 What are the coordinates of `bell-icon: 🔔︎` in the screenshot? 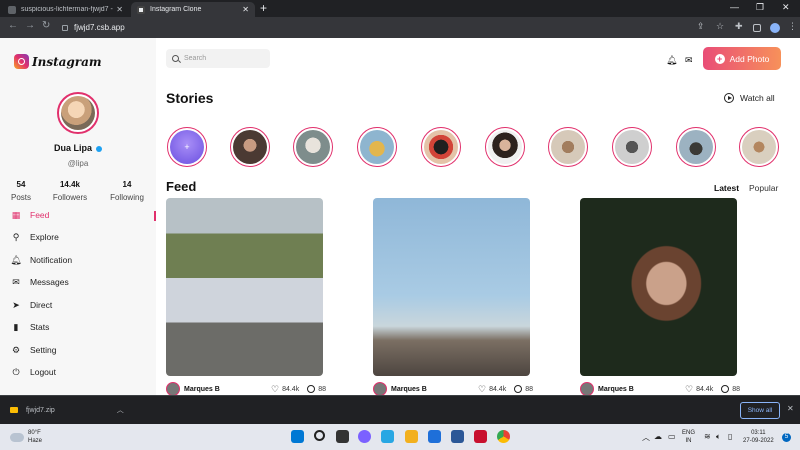 It's located at (671, 60).